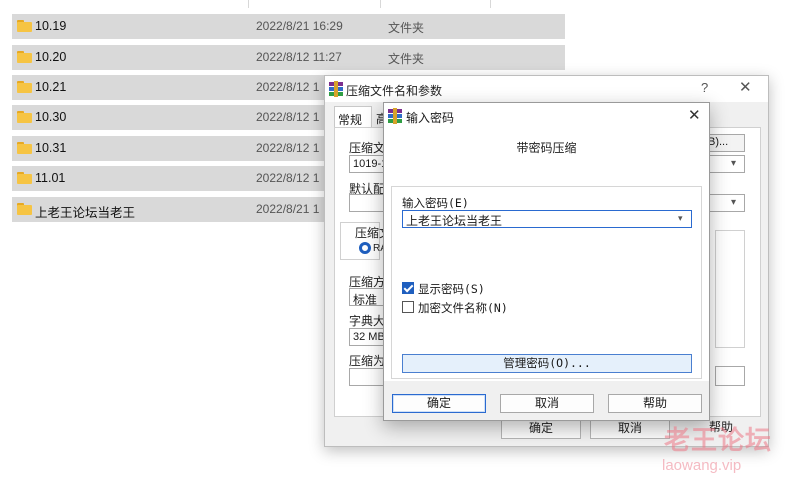  What do you see at coordinates (546, 116) in the screenshot?
I see `dialog-titlebar: 输入密码 ✕` at bounding box center [546, 116].